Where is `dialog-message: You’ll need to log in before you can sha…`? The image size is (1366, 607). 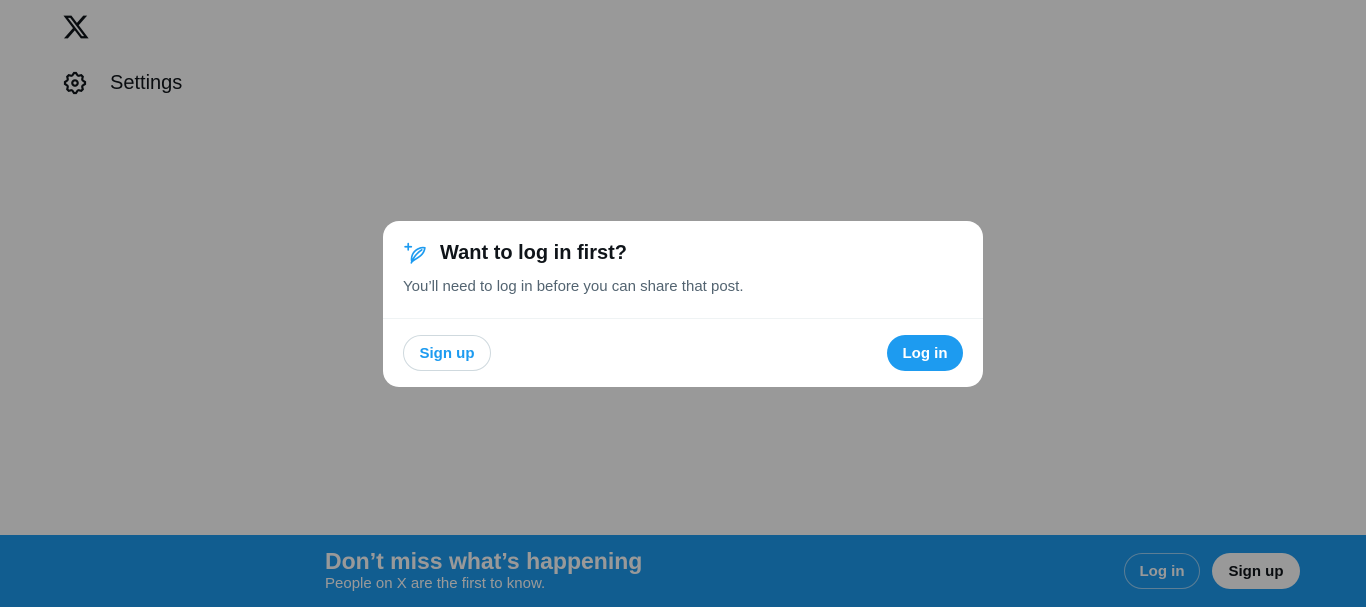
dialog-message: You’ll need to log in before you can sha… is located at coordinates (573, 286).